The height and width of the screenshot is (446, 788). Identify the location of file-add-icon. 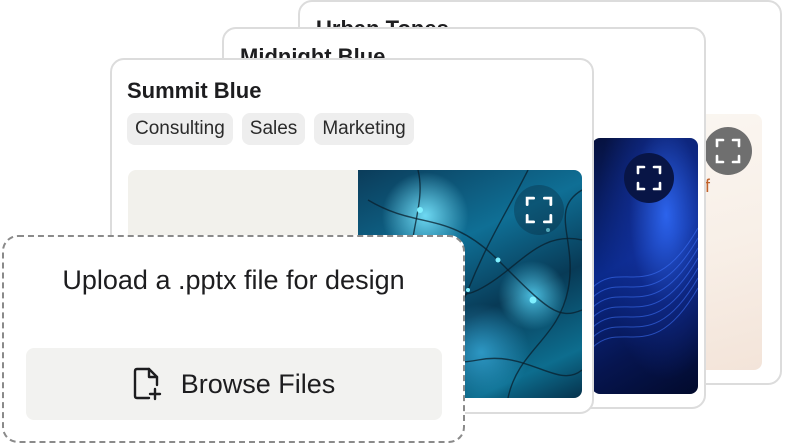
(147, 384).